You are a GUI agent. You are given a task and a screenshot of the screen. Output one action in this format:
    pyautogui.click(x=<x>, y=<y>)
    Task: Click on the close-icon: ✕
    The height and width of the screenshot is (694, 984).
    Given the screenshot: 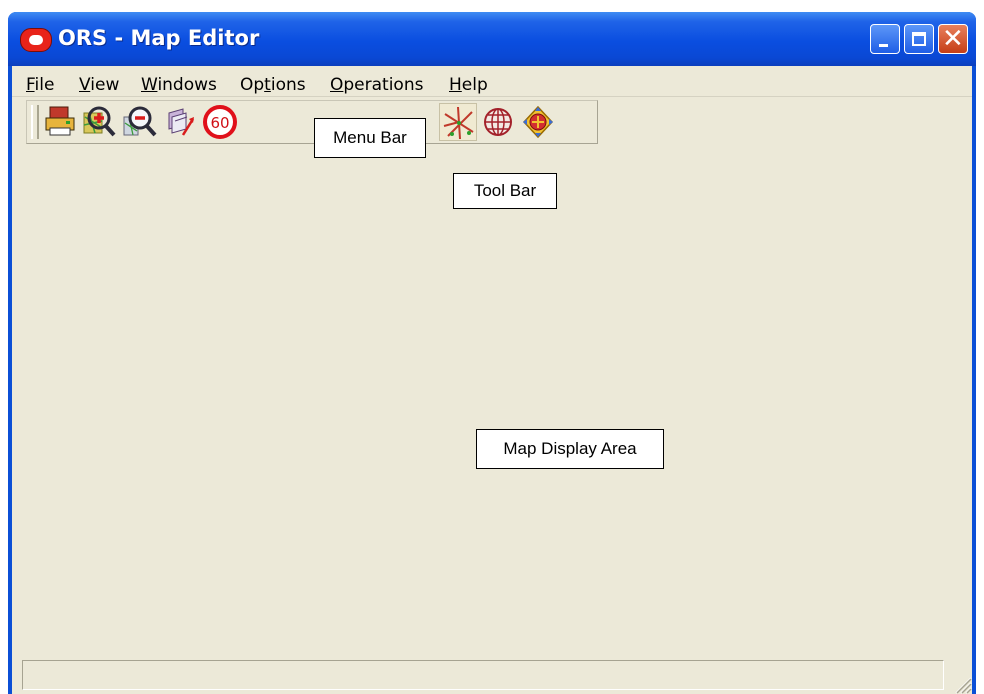 What is the action you would take?
    pyautogui.click(x=953, y=39)
    